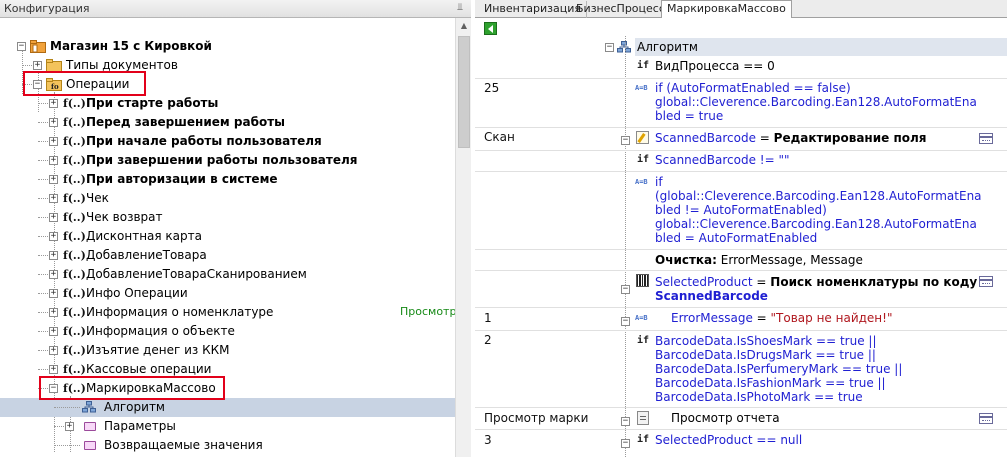 The width and height of the screenshot is (1007, 457). Describe the element at coordinates (90, 445) in the screenshot. I see `return-values-icon` at that location.